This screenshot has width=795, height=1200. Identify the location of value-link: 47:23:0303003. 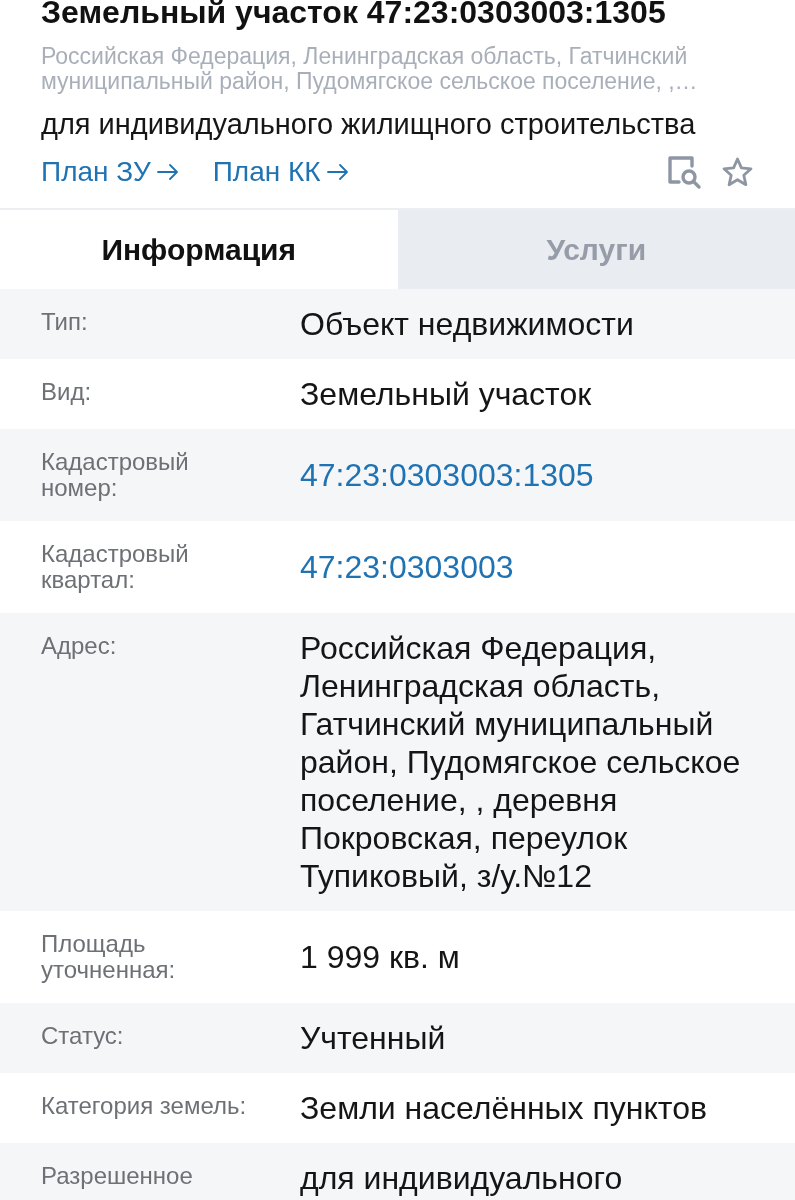
(407, 567).